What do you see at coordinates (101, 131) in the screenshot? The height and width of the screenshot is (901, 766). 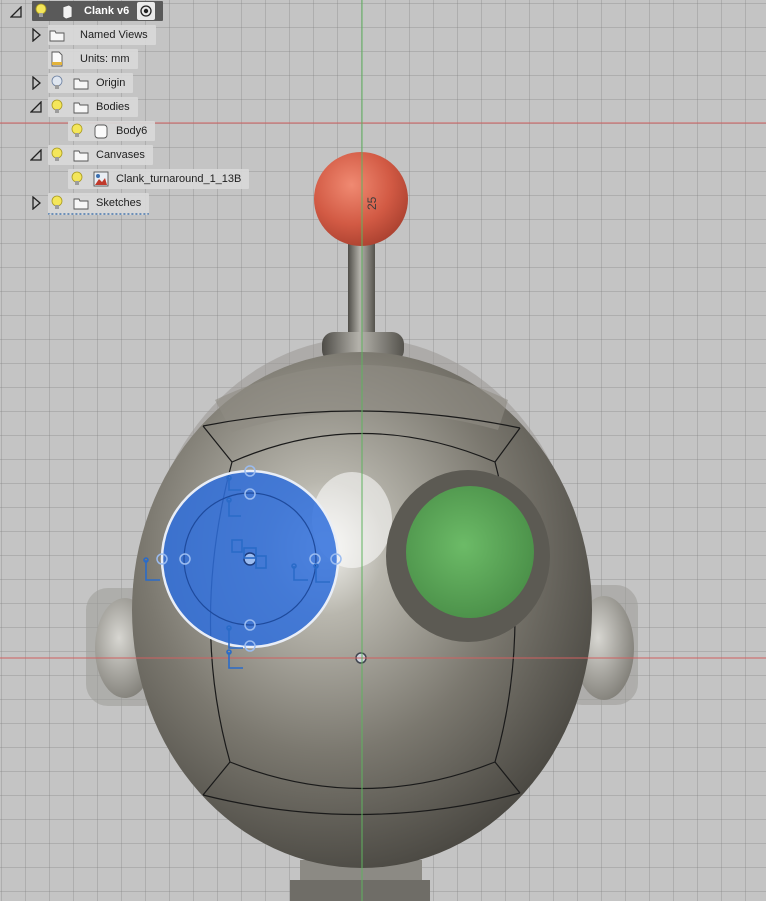 I see `body-icon` at bounding box center [101, 131].